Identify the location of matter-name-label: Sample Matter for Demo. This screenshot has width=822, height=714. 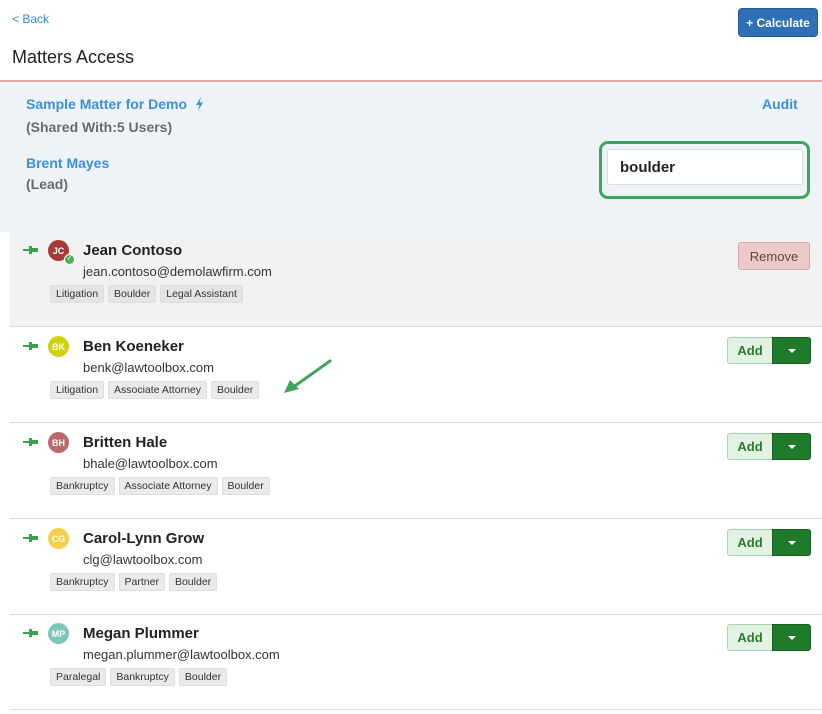
(107, 104).